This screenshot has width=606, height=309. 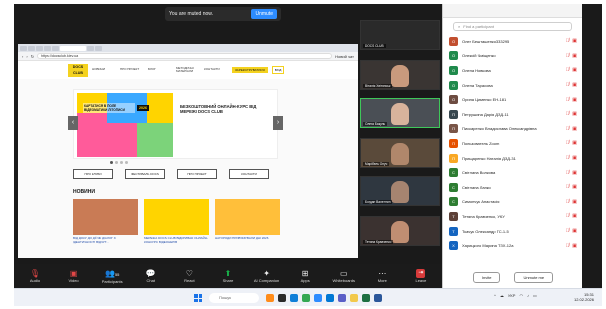 What do you see at coordinates (400, 35) in the screenshot?
I see `video-tile: DOCS CLUB` at bounding box center [400, 35].